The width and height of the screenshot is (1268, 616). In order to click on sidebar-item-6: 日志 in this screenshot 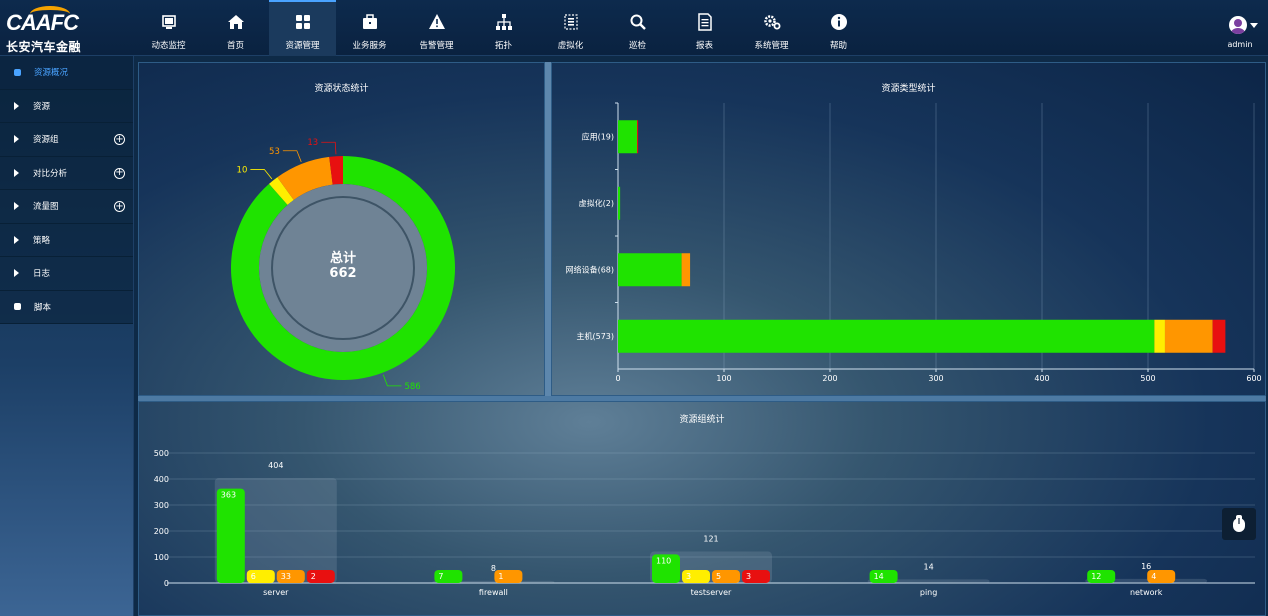, I will do `click(66, 274)`.